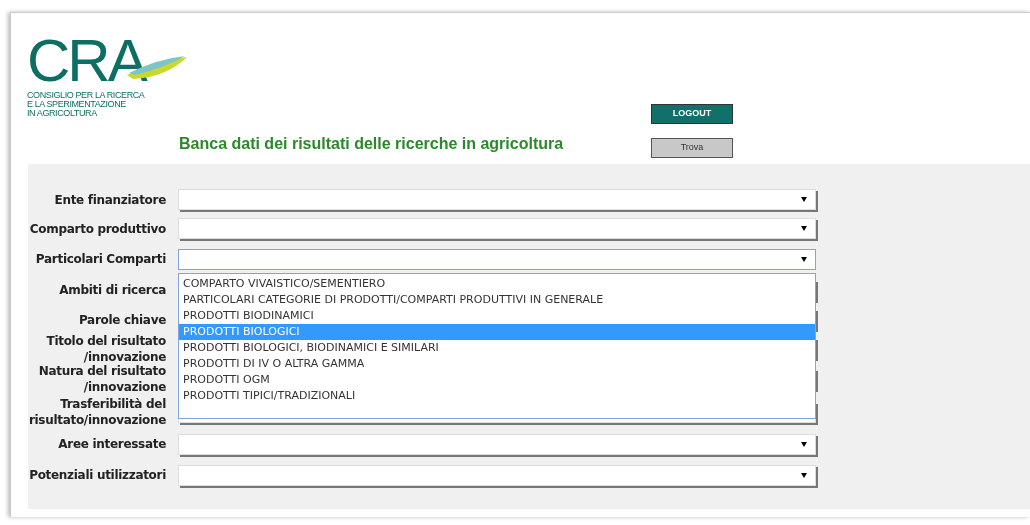  Describe the element at coordinates (497, 259) in the screenshot. I see `select-field` at that location.